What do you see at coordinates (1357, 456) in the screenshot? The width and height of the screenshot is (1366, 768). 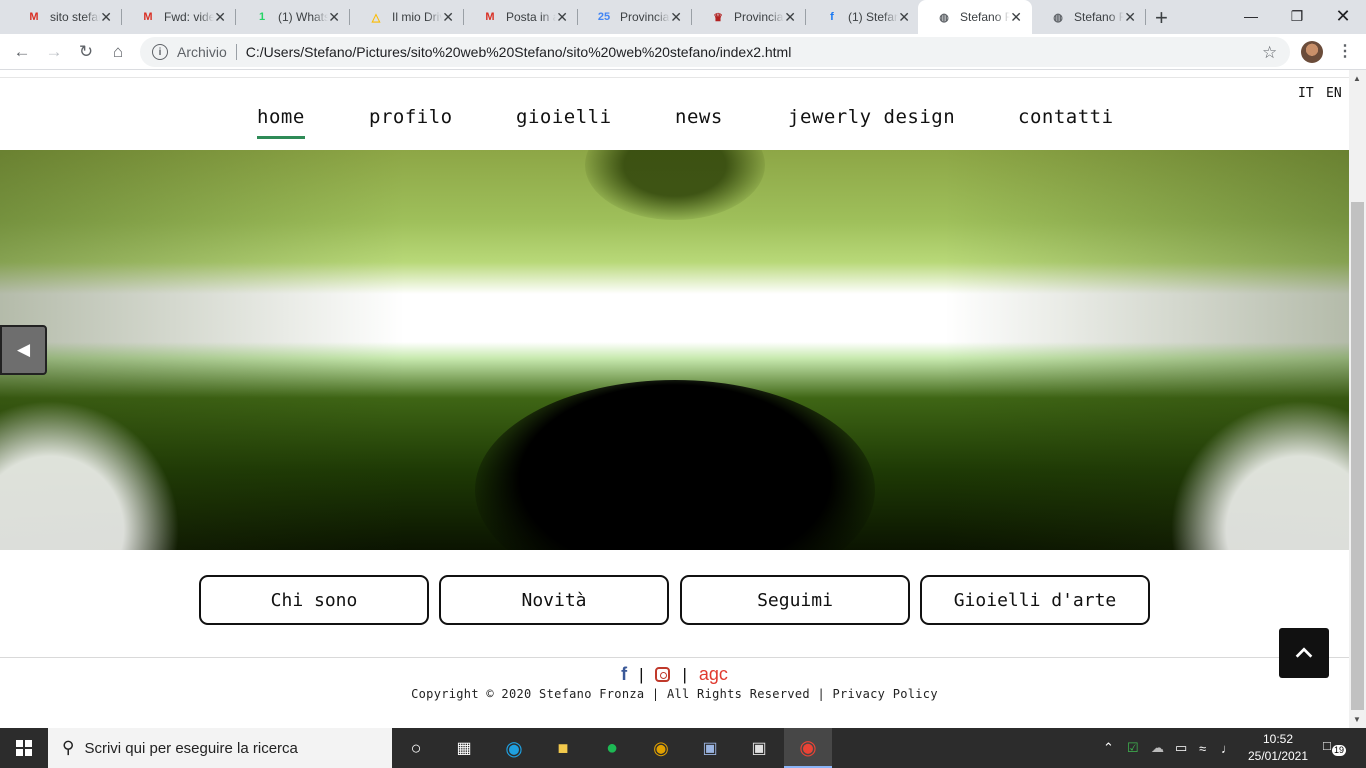 I see `scrollbar-thumb` at bounding box center [1357, 456].